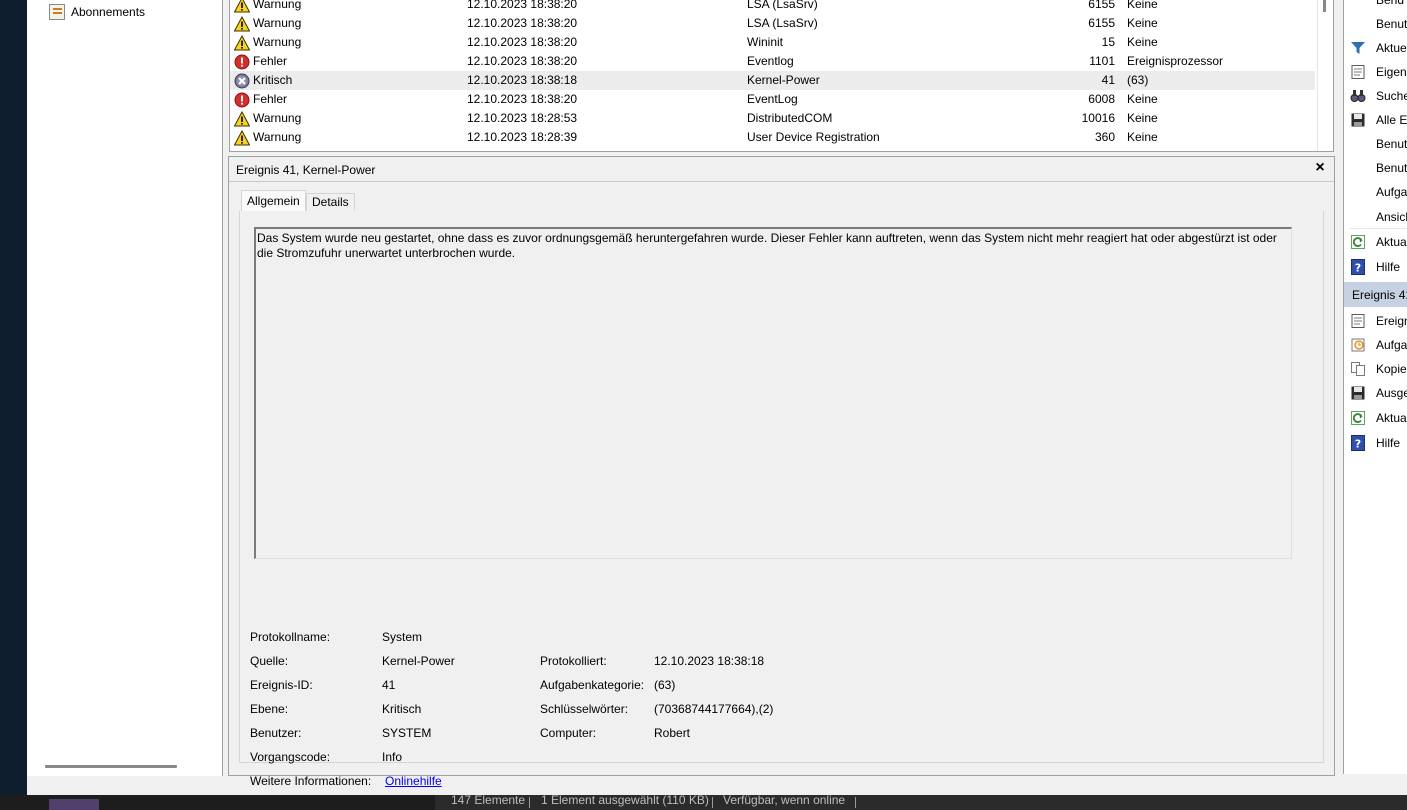  Describe the element at coordinates (389, 685) in the screenshot. I see `event-id-value: 41` at that location.